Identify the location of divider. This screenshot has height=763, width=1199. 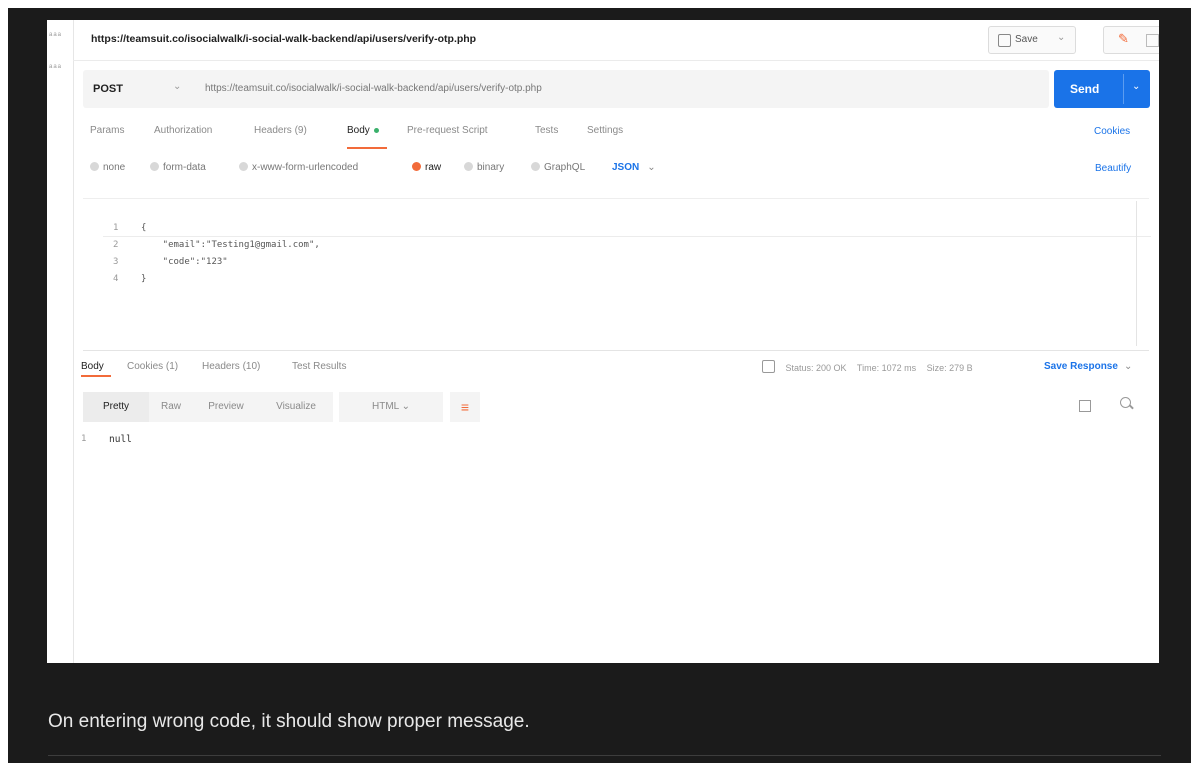
(604, 755).